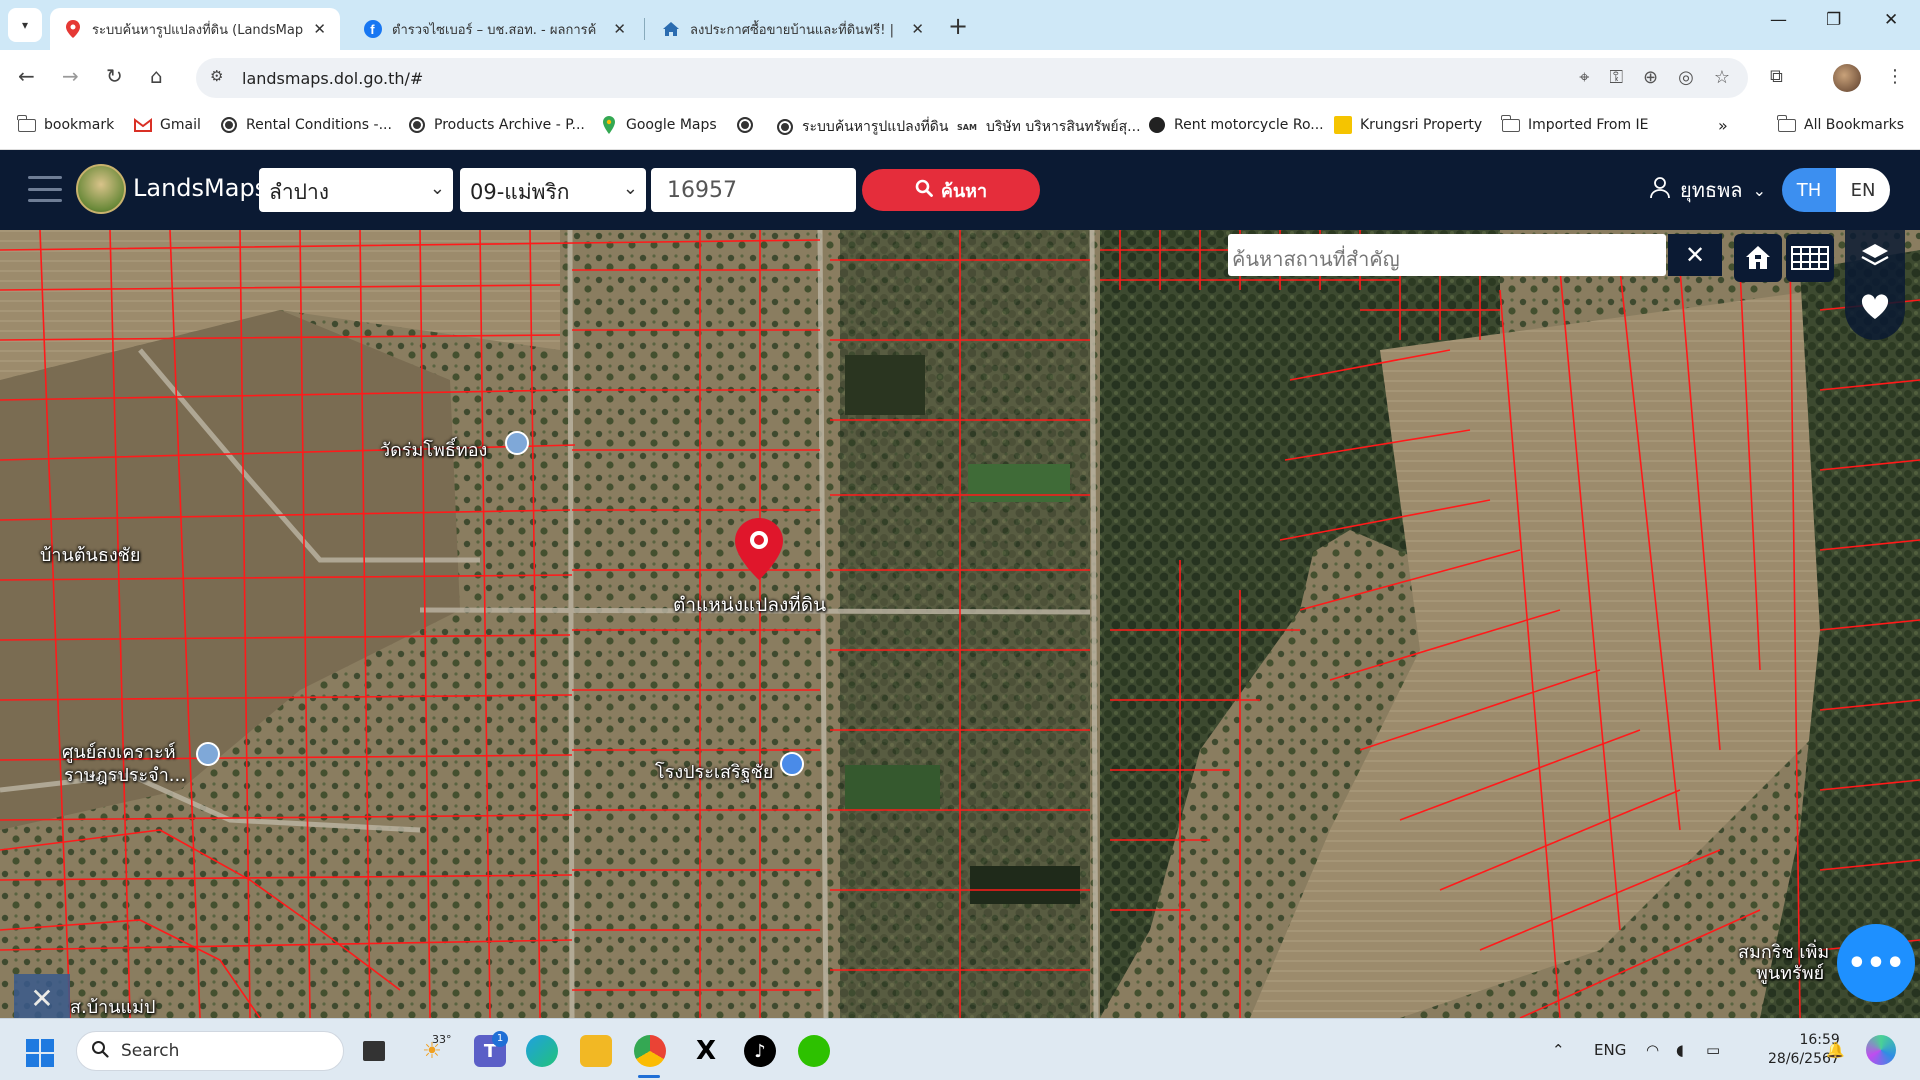 The height and width of the screenshot is (1080, 1920). Describe the element at coordinates (1575, 124) in the screenshot. I see `bookmark-item: Imported From IE` at that location.